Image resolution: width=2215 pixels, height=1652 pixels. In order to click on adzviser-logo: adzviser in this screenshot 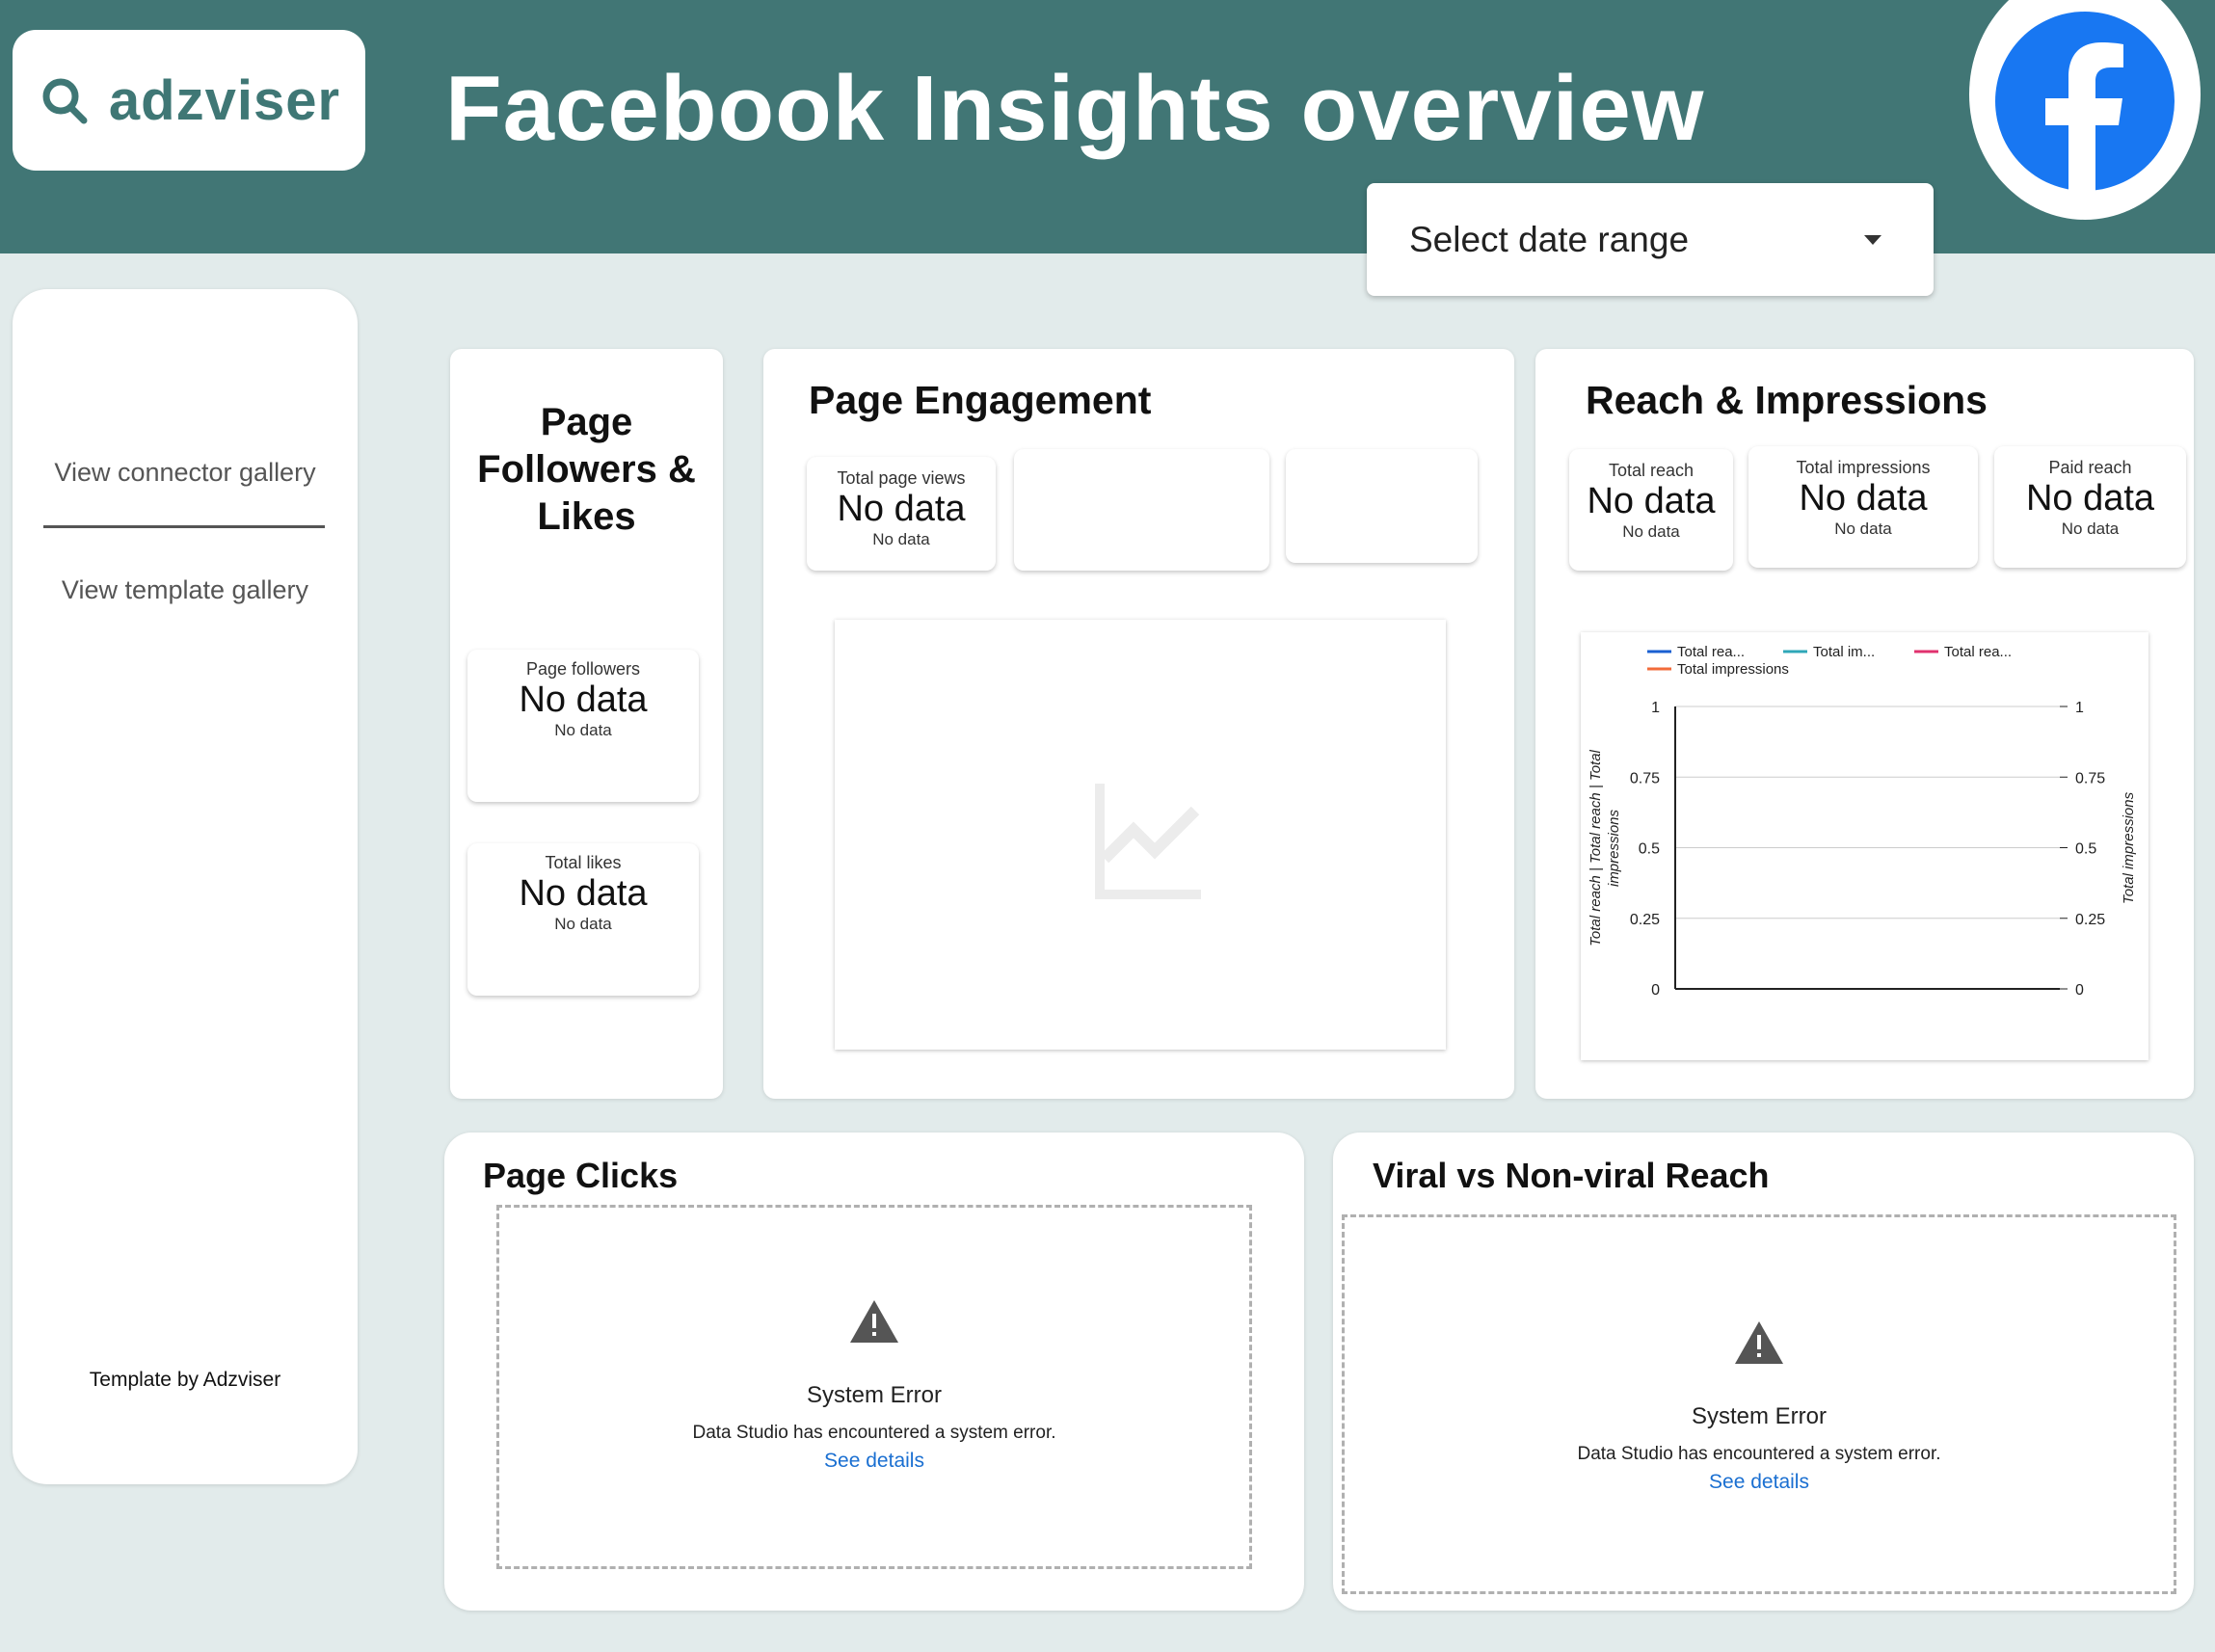, I will do `click(189, 101)`.